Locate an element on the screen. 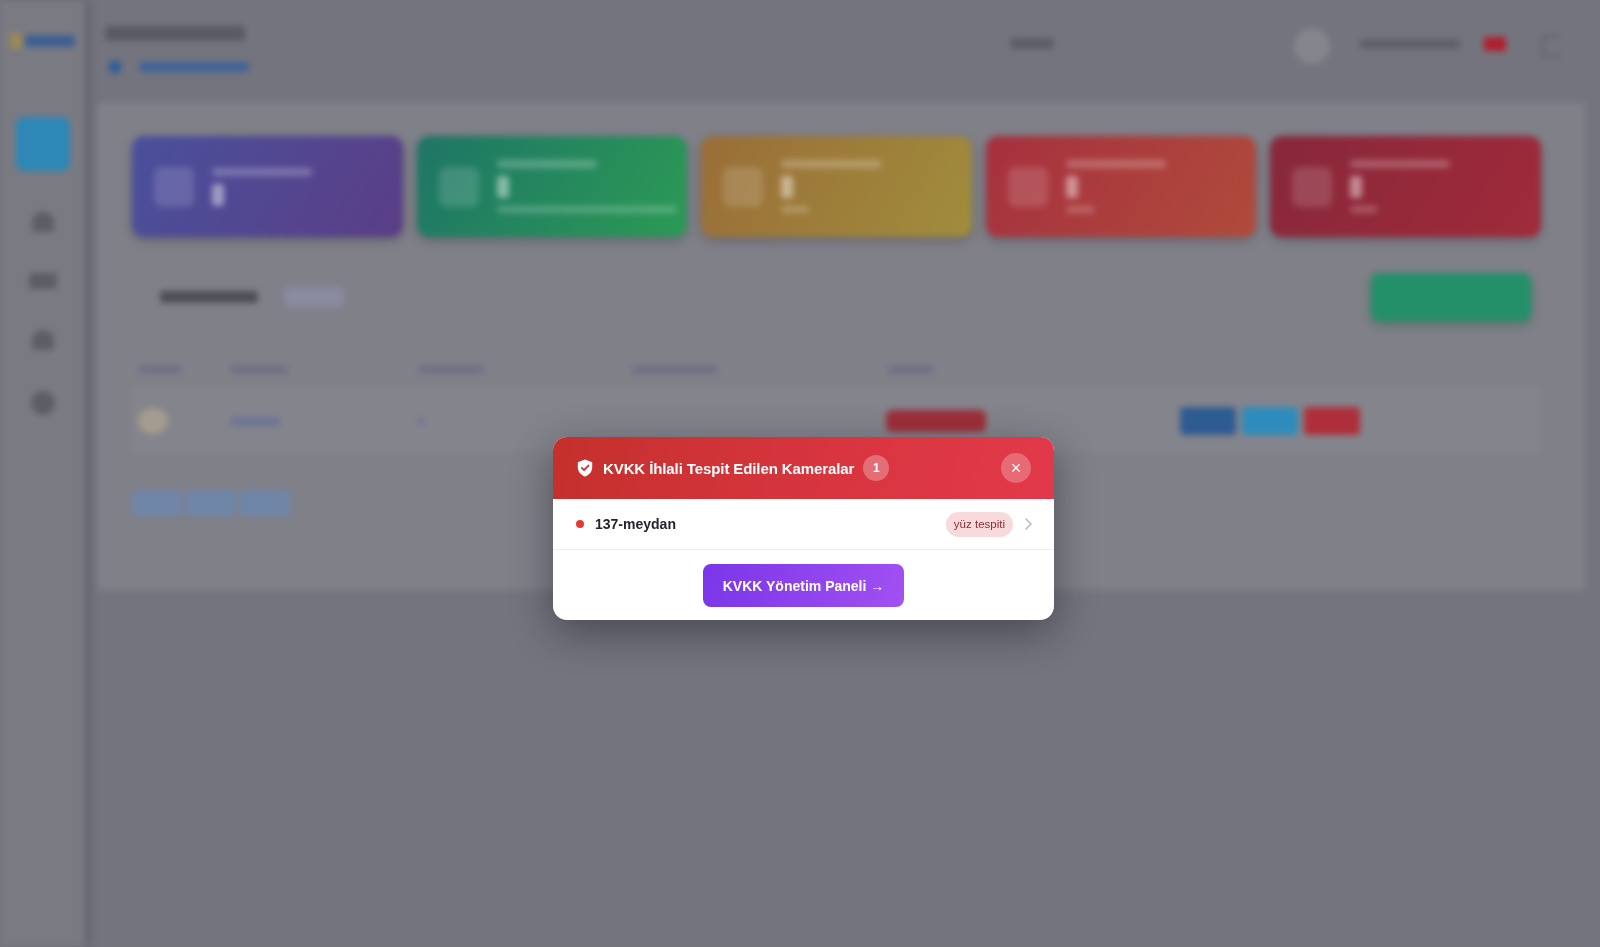  close-button: × is located at coordinates (1016, 468).